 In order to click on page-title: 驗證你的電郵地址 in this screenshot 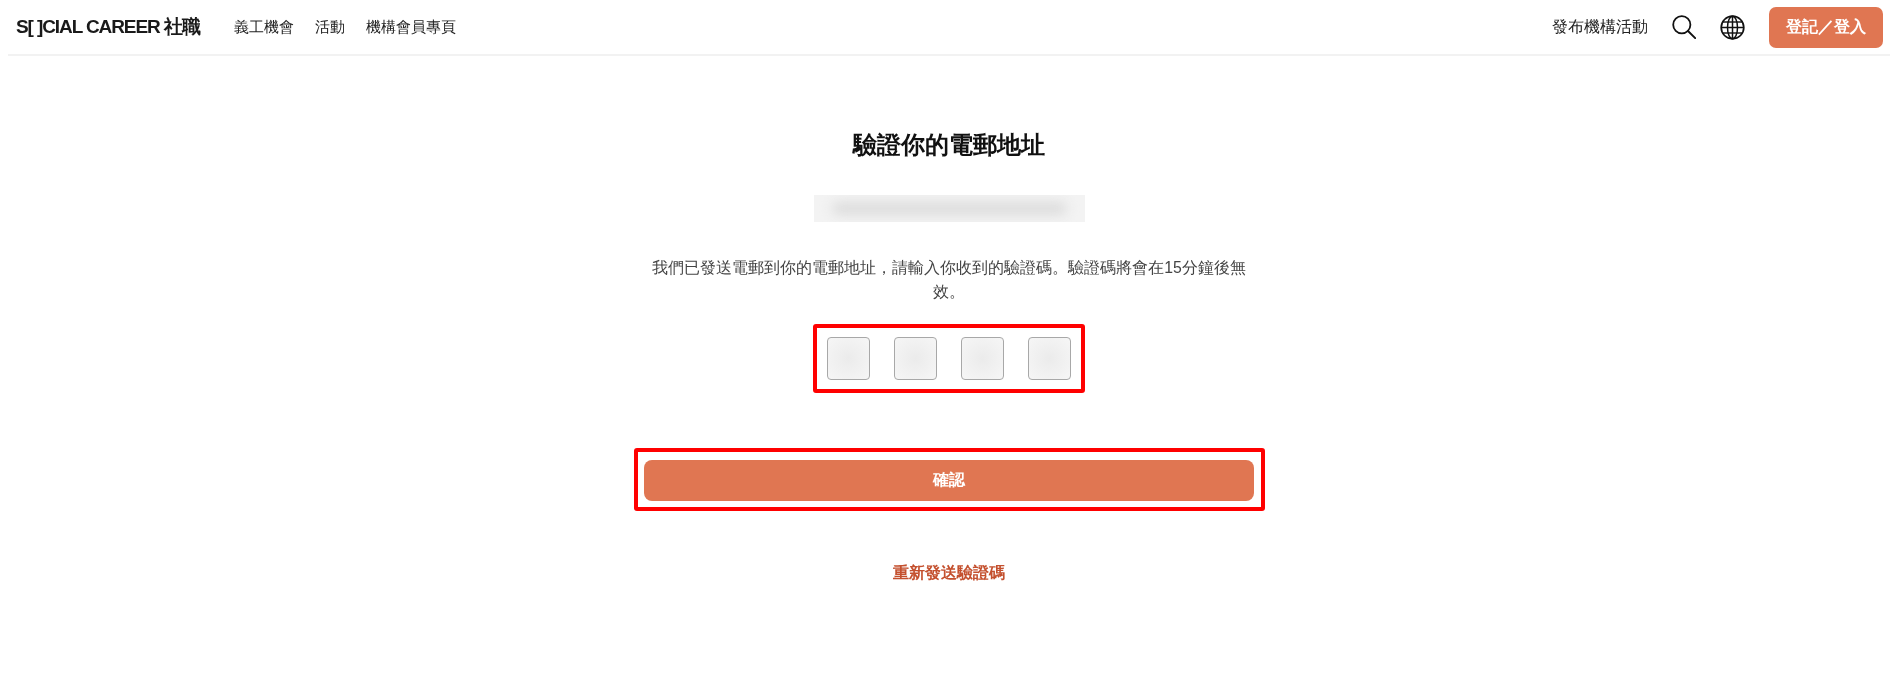, I will do `click(949, 145)`.